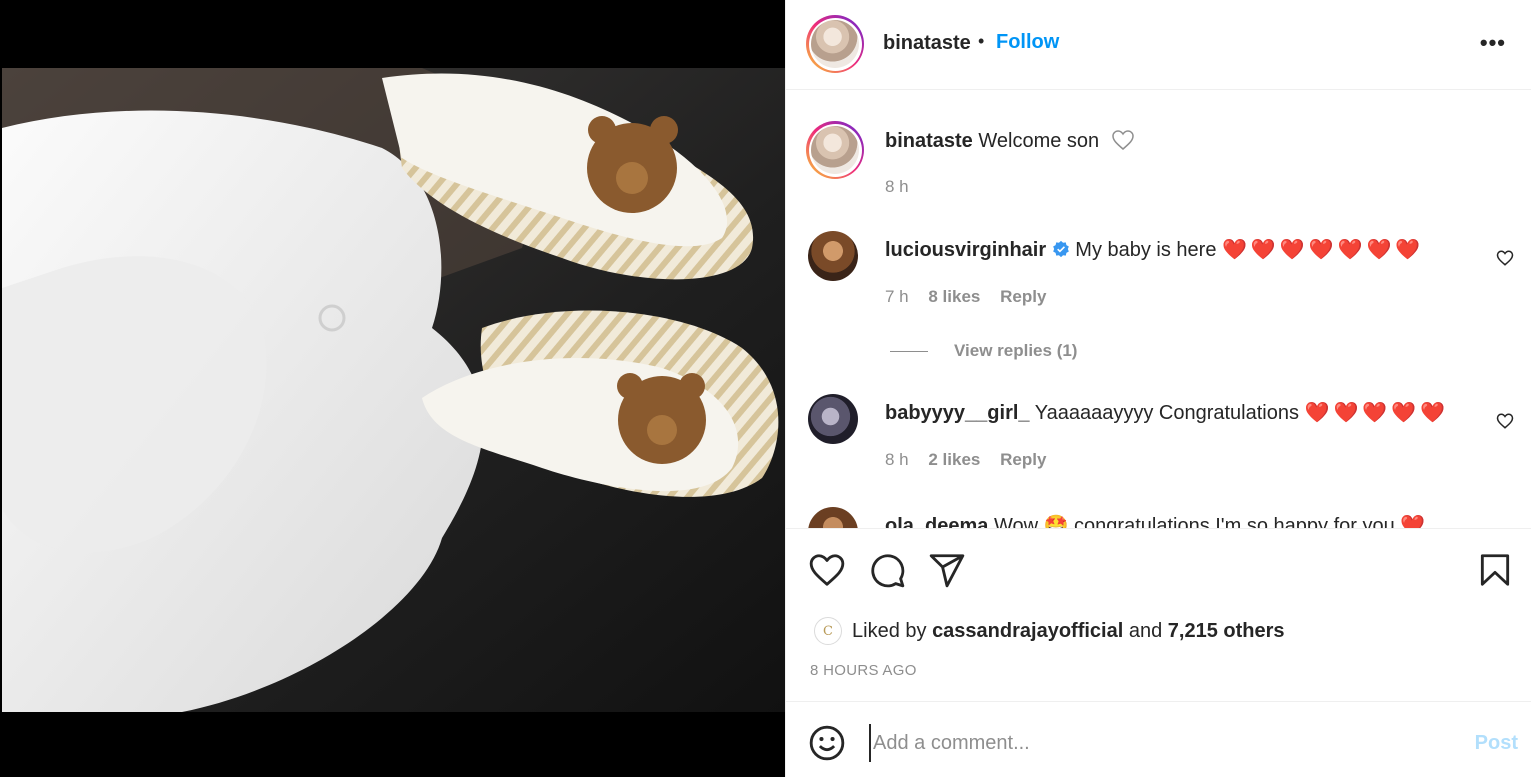  I want to click on author-avatar, so click(835, 44).